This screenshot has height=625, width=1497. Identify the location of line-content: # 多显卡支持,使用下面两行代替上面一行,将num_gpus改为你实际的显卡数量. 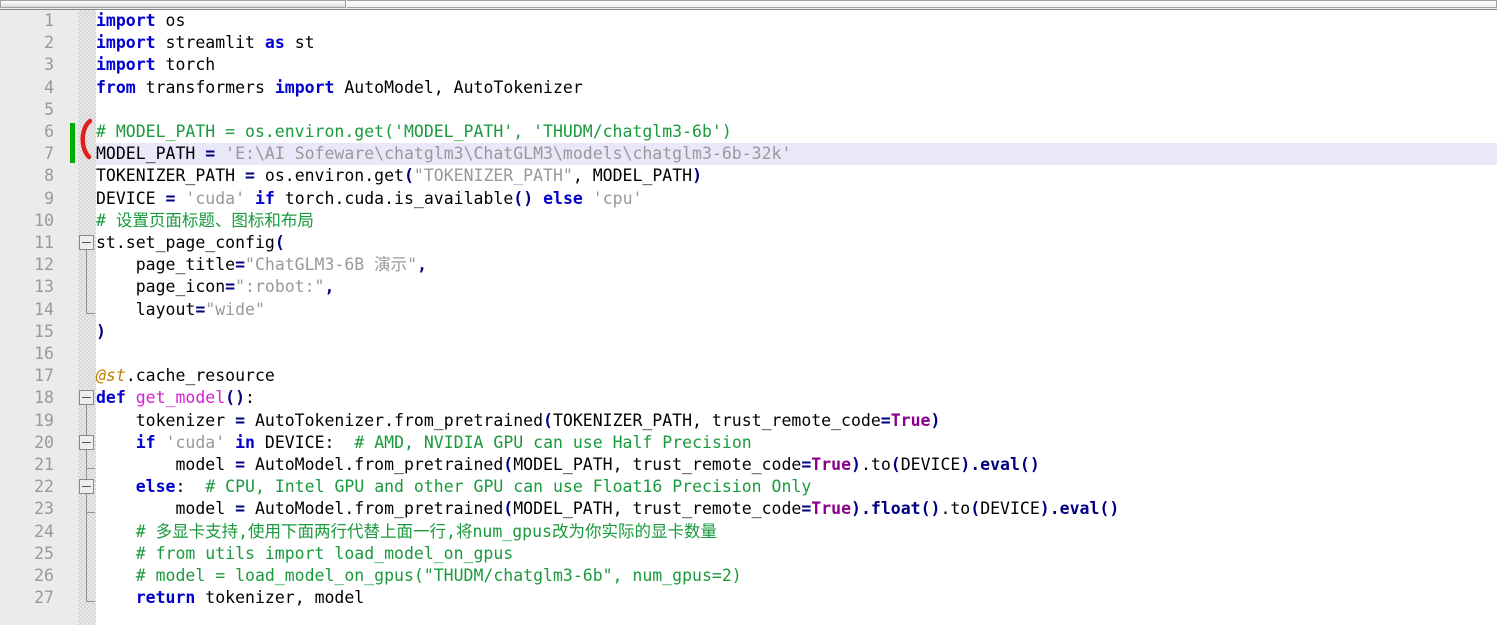
(406, 532).